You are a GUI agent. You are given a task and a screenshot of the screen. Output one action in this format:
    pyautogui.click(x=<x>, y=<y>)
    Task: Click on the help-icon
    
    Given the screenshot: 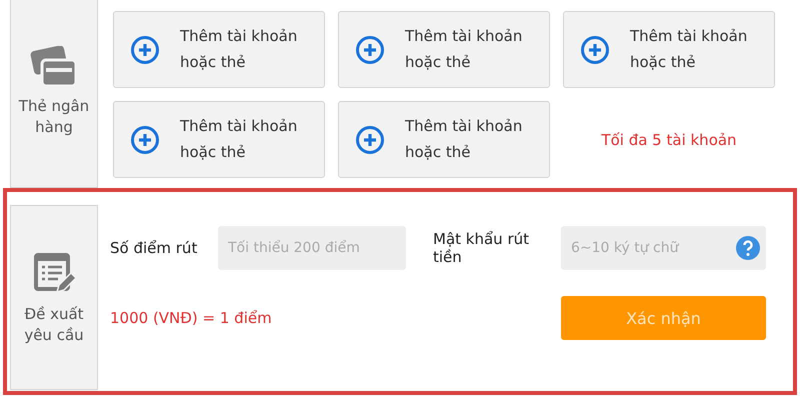 What is the action you would take?
    pyautogui.click(x=748, y=248)
    